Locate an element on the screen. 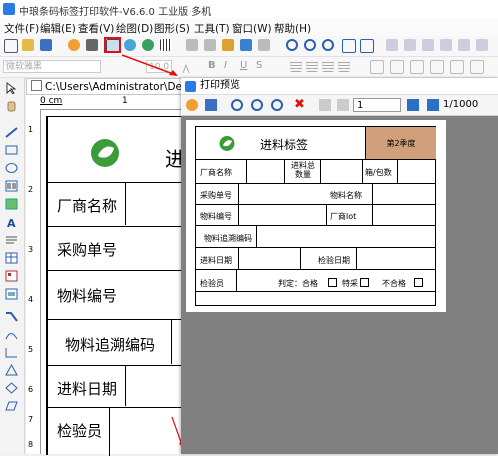  ellipse-tool-icon is located at coordinates (11, 168).